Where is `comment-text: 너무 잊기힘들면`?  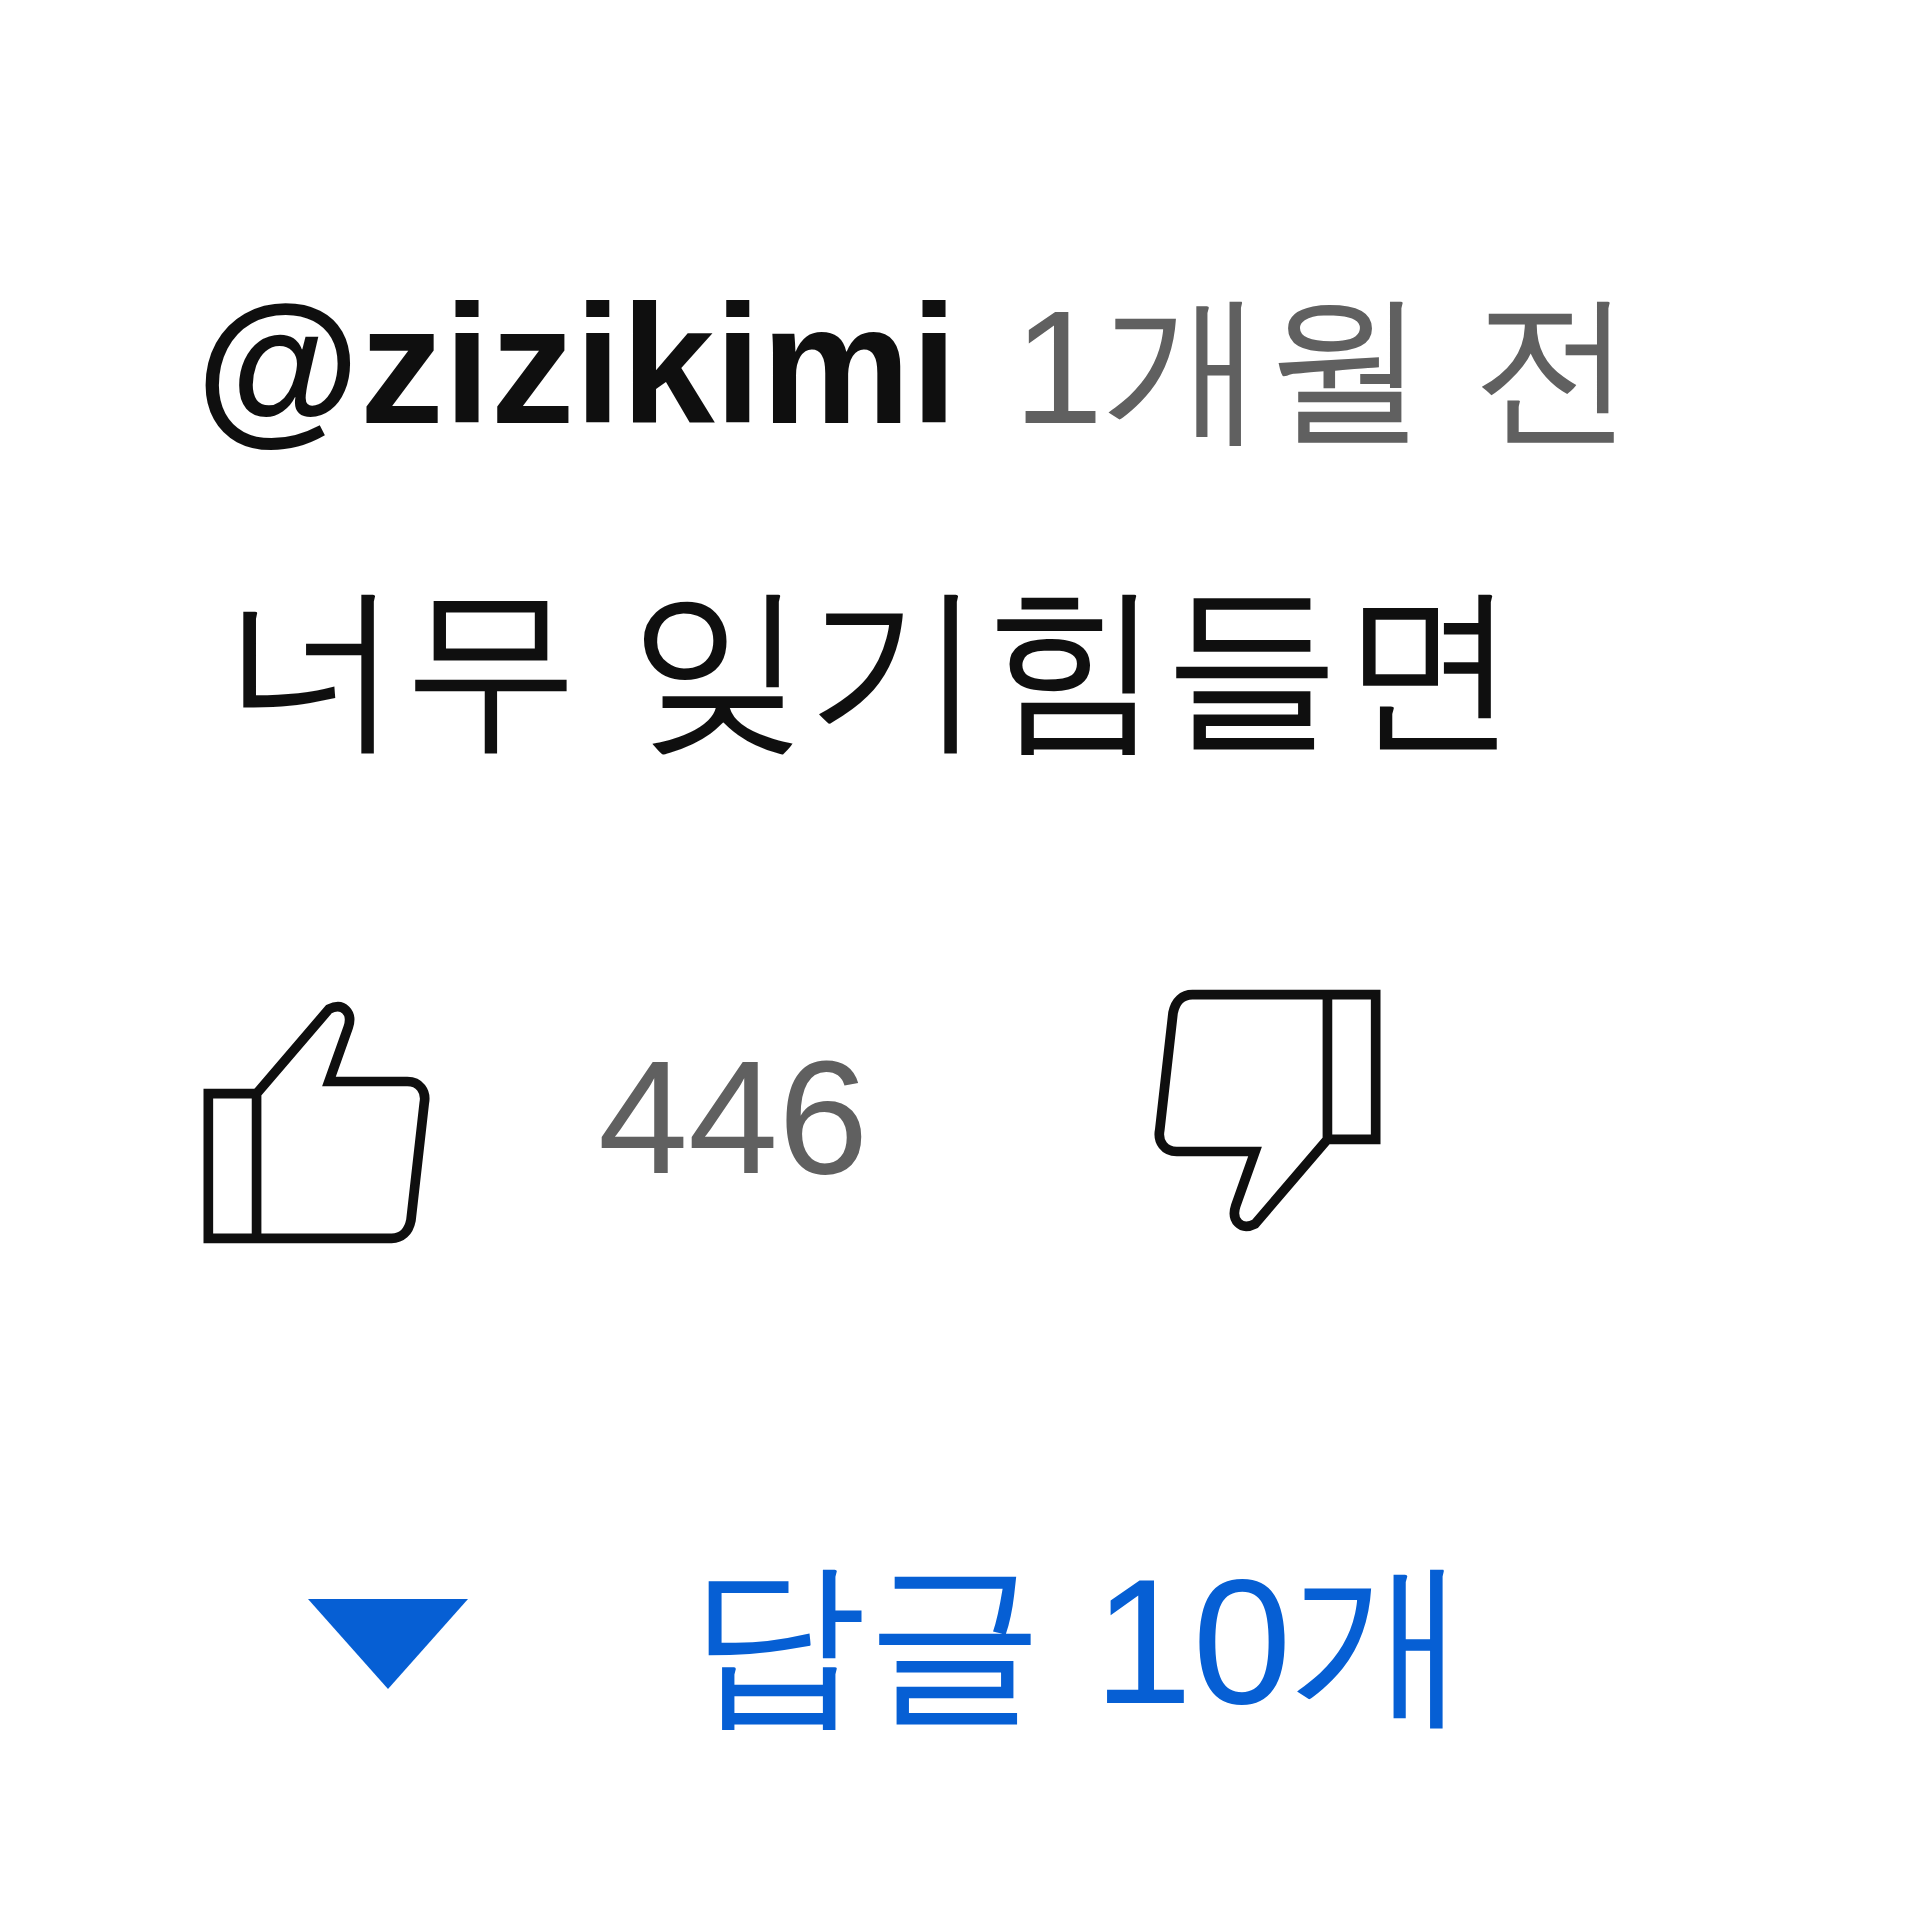
comment-text: 너무 잊기힘들면 is located at coordinates (872, 667).